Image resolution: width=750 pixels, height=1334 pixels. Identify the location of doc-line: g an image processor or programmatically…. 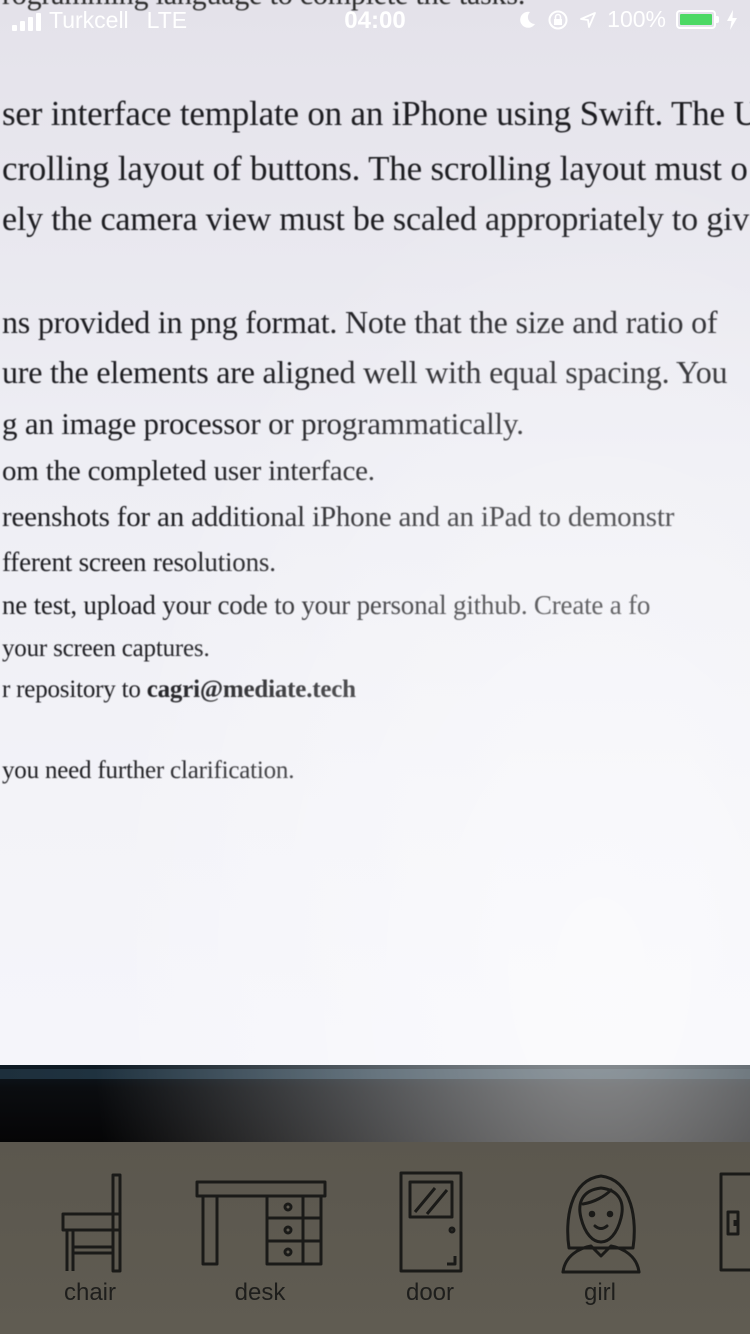
(263, 423).